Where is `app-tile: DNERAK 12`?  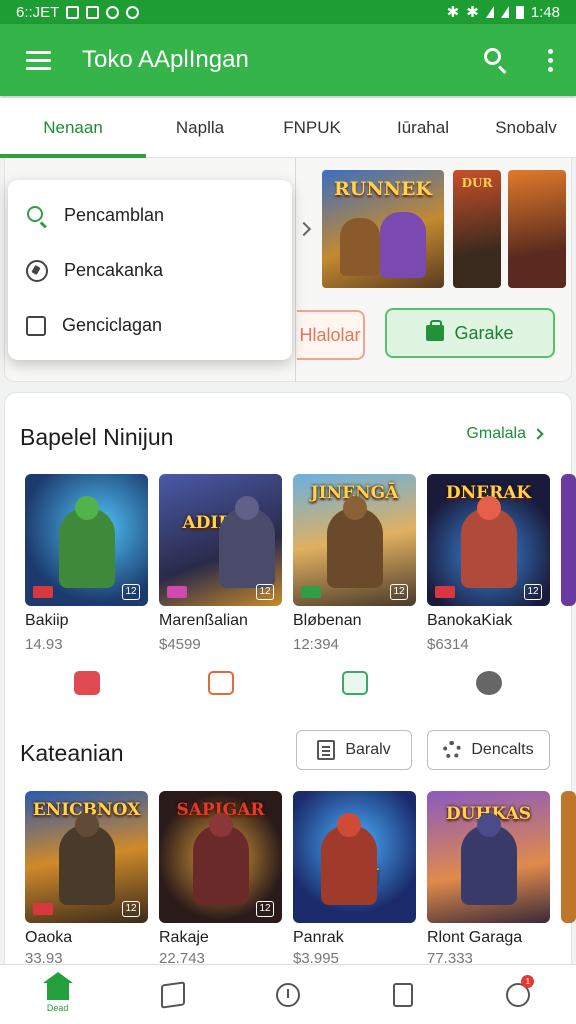 app-tile: DNERAK 12 is located at coordinates (488, 540).